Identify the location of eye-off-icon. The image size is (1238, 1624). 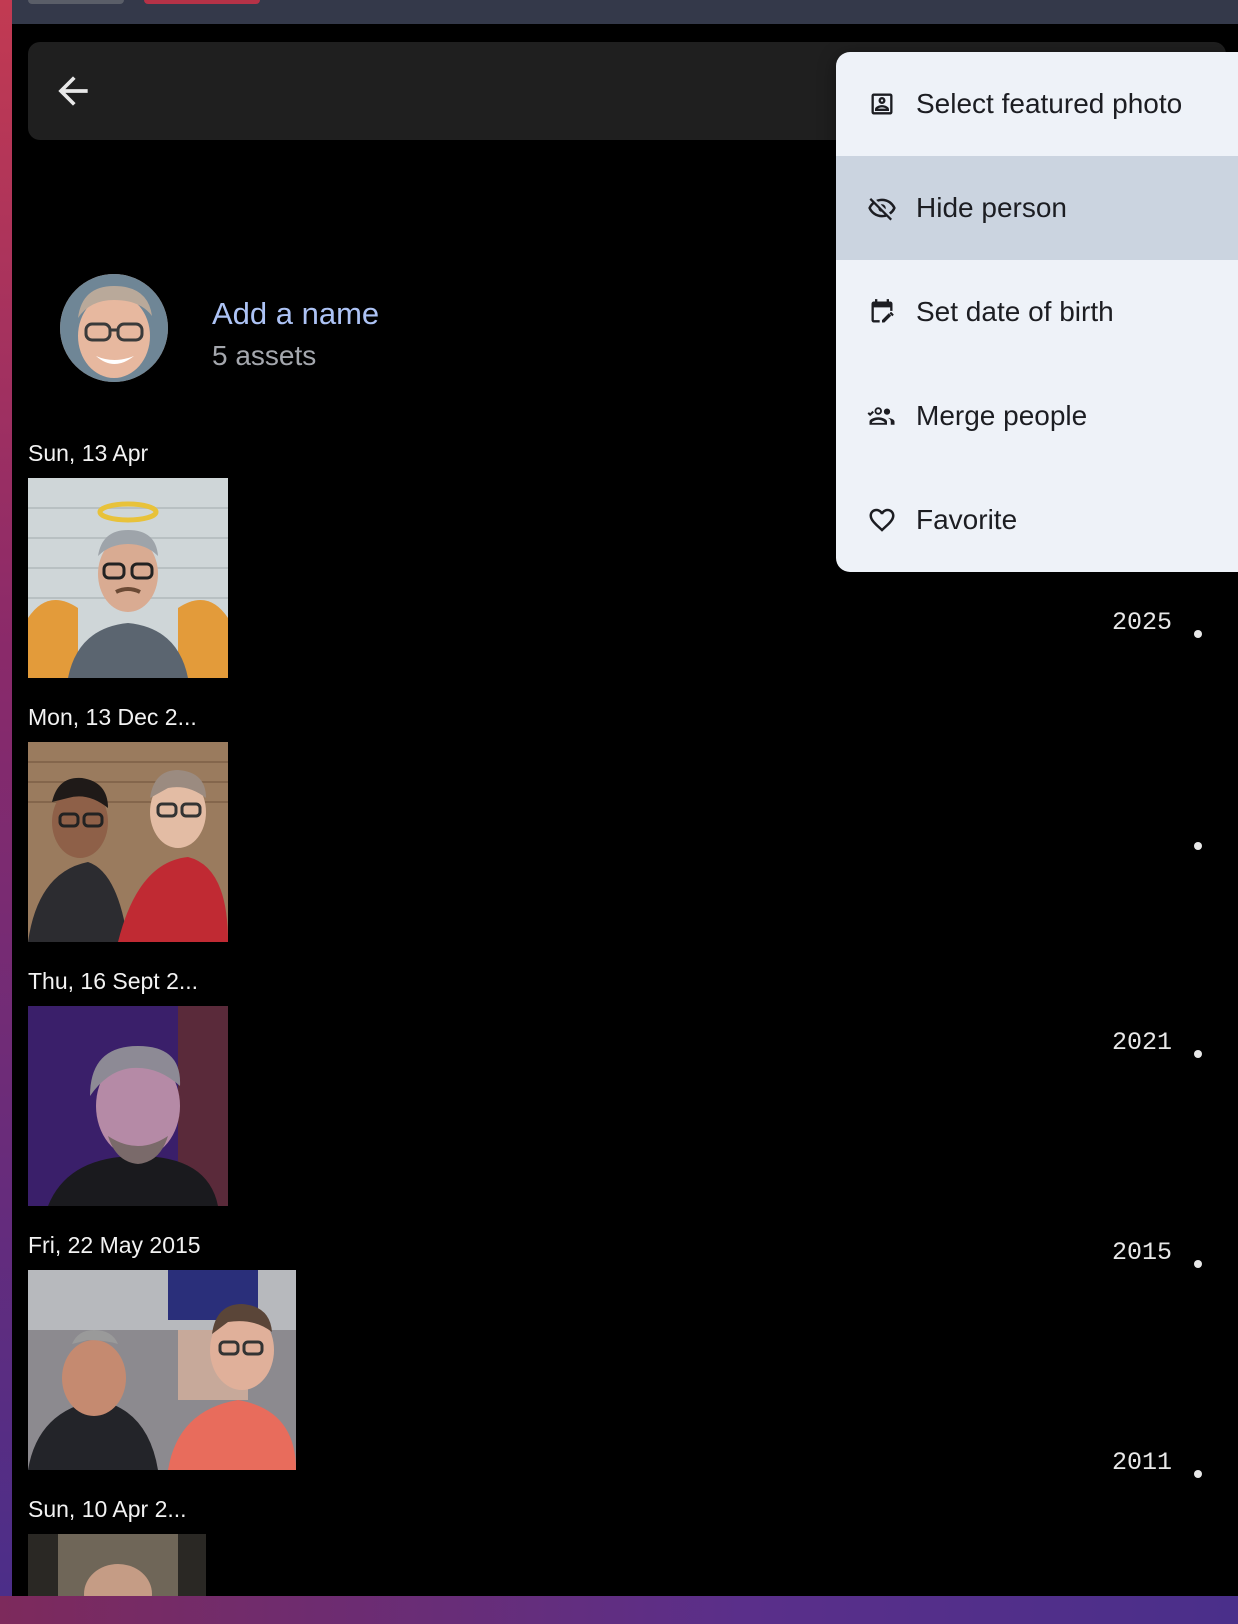
(882, 208).